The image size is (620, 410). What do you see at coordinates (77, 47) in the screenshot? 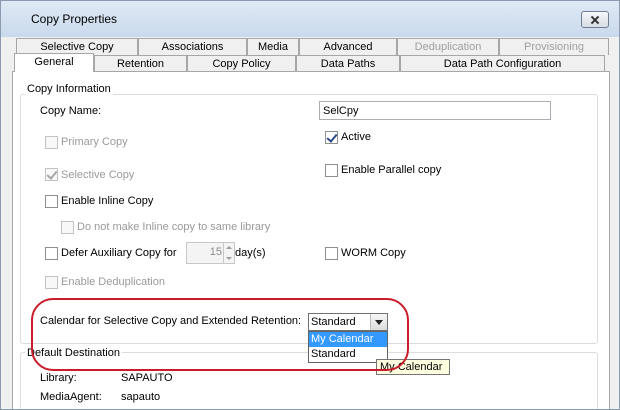
I see `tab-label: Selective Copy` at bounding box center [77, 47].